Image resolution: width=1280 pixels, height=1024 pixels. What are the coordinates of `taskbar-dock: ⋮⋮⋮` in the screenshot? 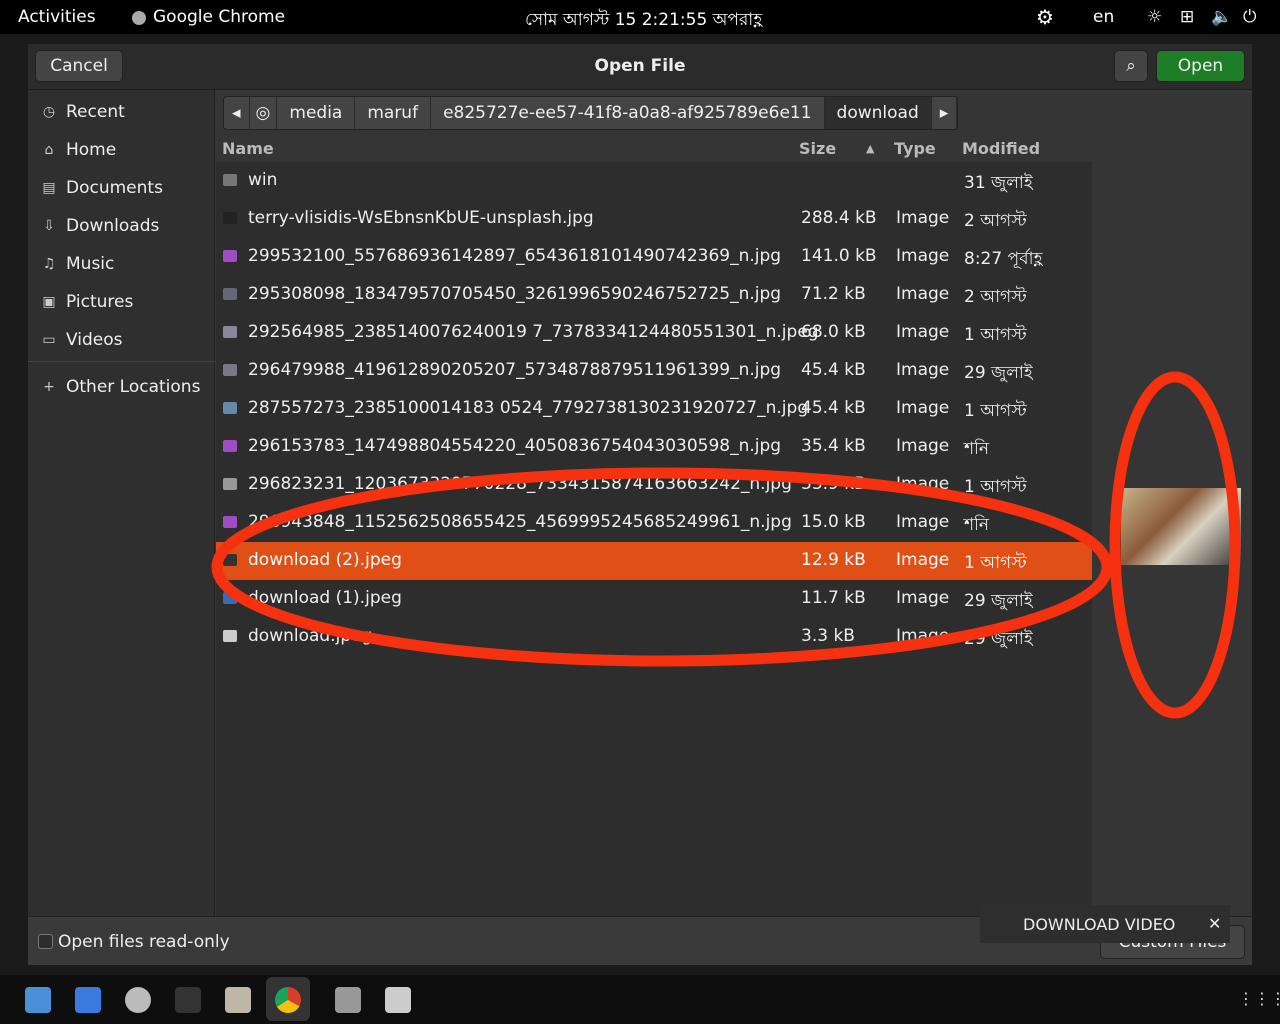 It's located at (640, 999).